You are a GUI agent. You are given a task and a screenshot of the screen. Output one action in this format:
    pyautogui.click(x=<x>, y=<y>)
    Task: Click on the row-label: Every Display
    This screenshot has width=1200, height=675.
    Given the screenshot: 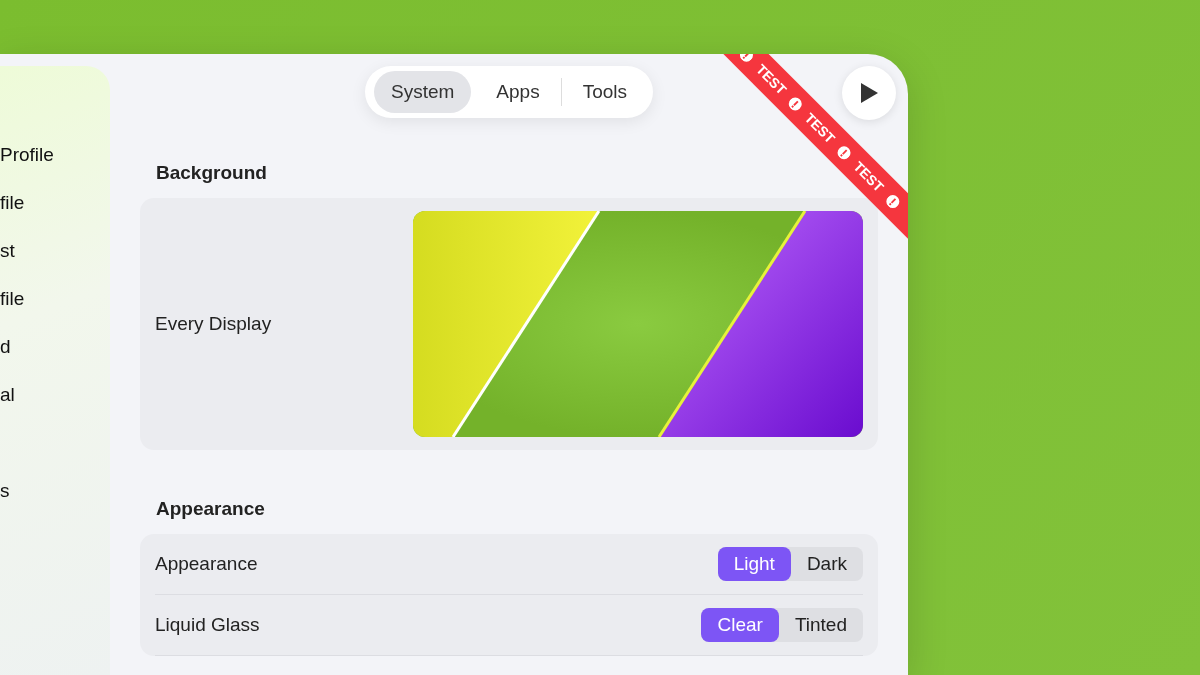 What is the action you would take?
    pyautogui.click(x=213, y=324)
    